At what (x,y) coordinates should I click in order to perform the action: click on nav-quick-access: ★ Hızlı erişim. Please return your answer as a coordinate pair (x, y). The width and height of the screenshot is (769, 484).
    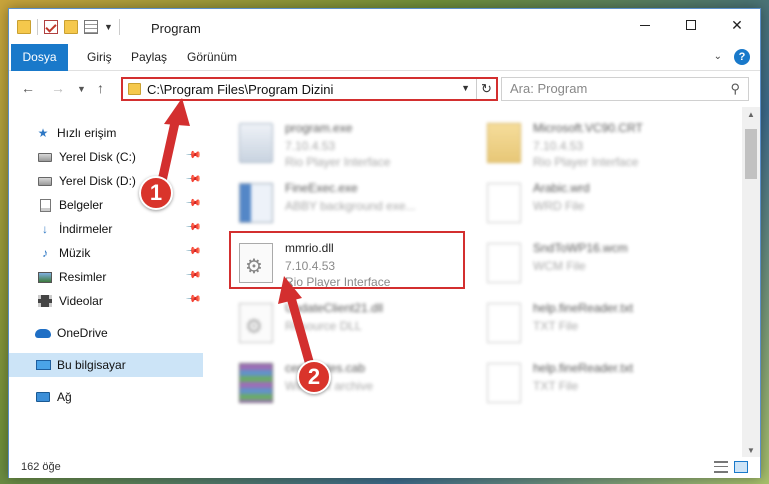
    Looking at the image, I should click on (106, 133).